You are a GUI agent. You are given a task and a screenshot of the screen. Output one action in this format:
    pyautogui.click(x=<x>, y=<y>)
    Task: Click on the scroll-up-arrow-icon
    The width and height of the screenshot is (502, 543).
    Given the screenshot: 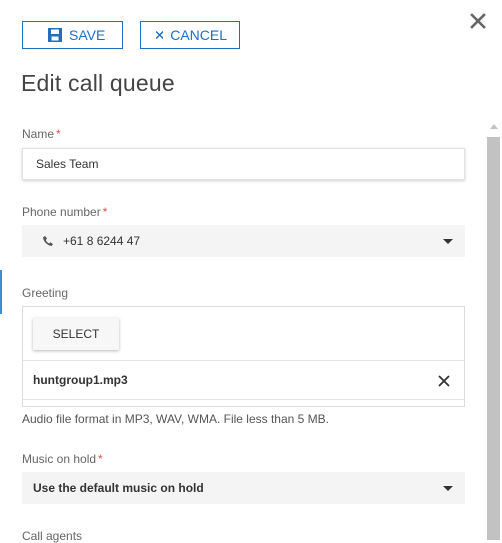 What is the action you would take?
    pyautogui.click(x=494, y=126)
    